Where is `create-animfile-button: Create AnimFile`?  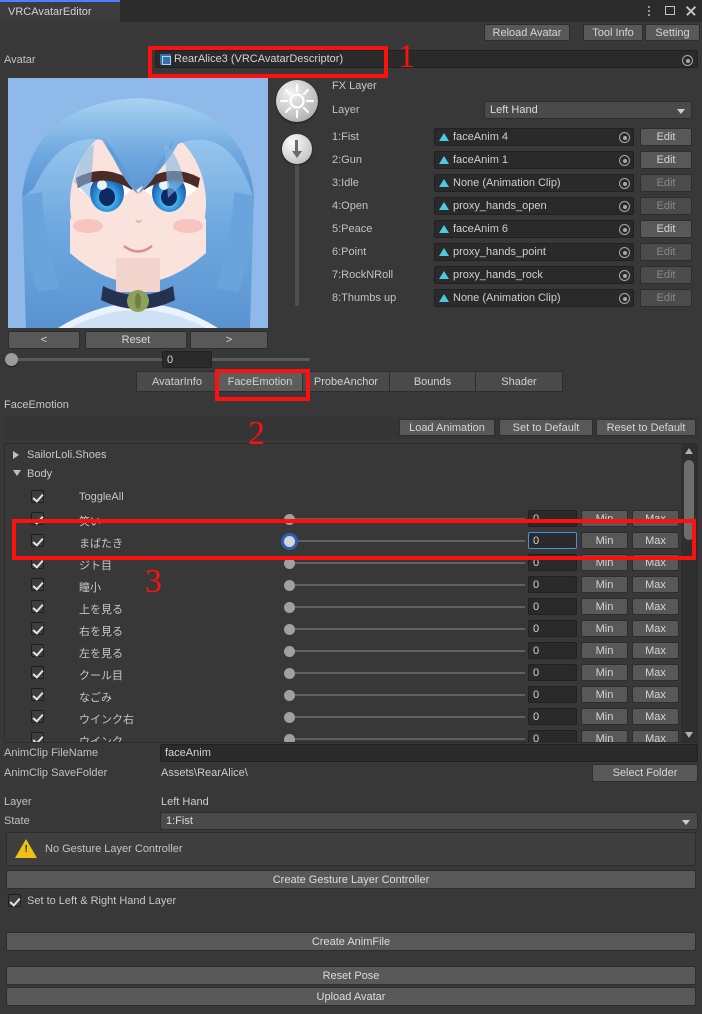 create-animfile-button: Create AnimFile is located at coordinates (351, 941).